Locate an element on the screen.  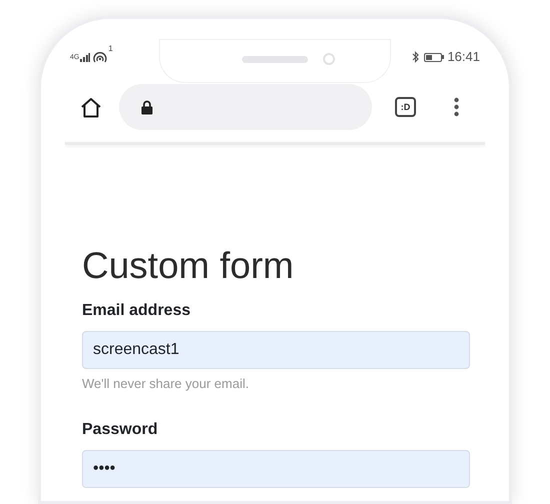
home-icon is located at coordinates (91, 107).